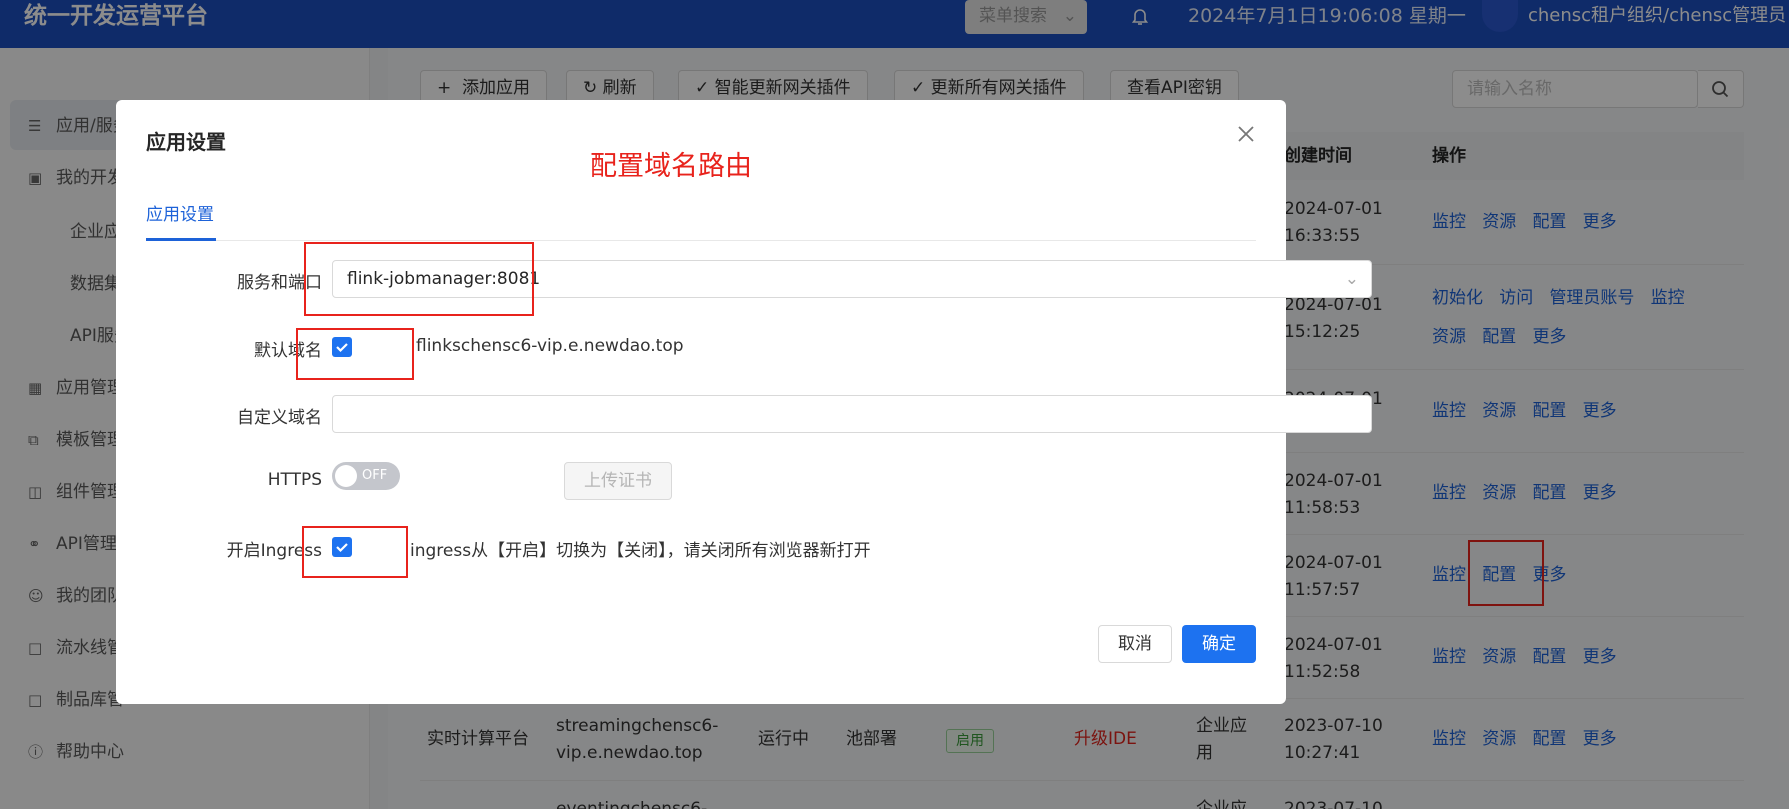 This screenshot has height=809, width=1789. What do you see at coordinates (419, 279) in the screenshot?
I see `highlight-service-port` at bounding box center [419, 279].